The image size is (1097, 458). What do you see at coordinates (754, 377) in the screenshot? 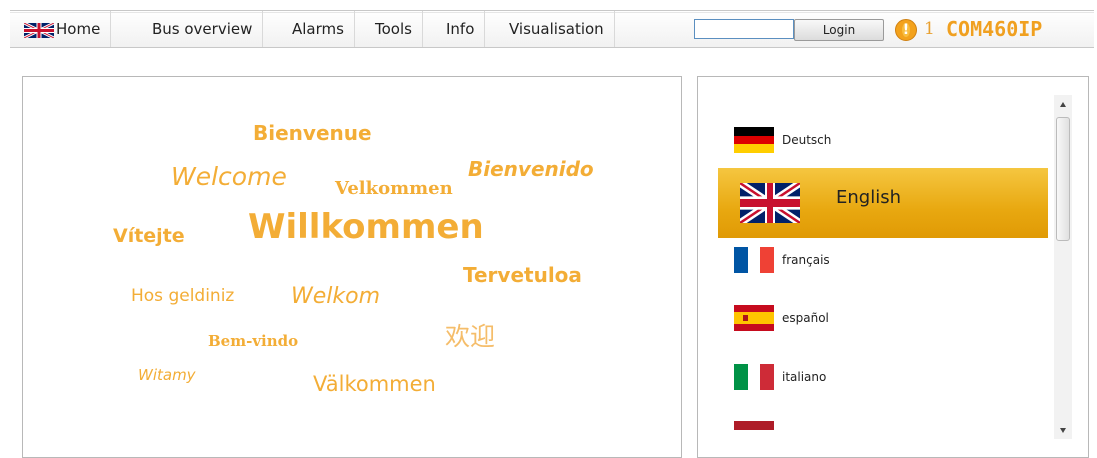
I see `italy-flag-icon` at bounding box center [754, 377].